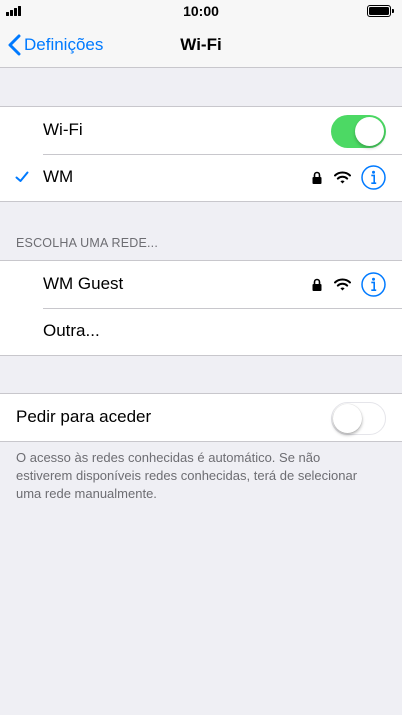 This screenshot has width=402, height=715. I want to click on battery-icon, so click(380, 11).